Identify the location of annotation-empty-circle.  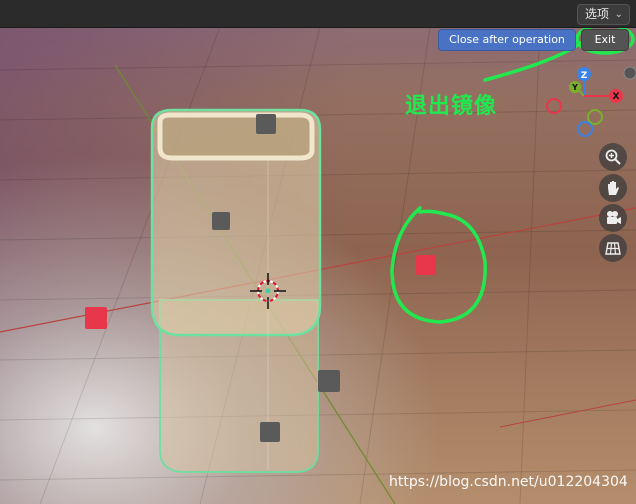
(438, 265).